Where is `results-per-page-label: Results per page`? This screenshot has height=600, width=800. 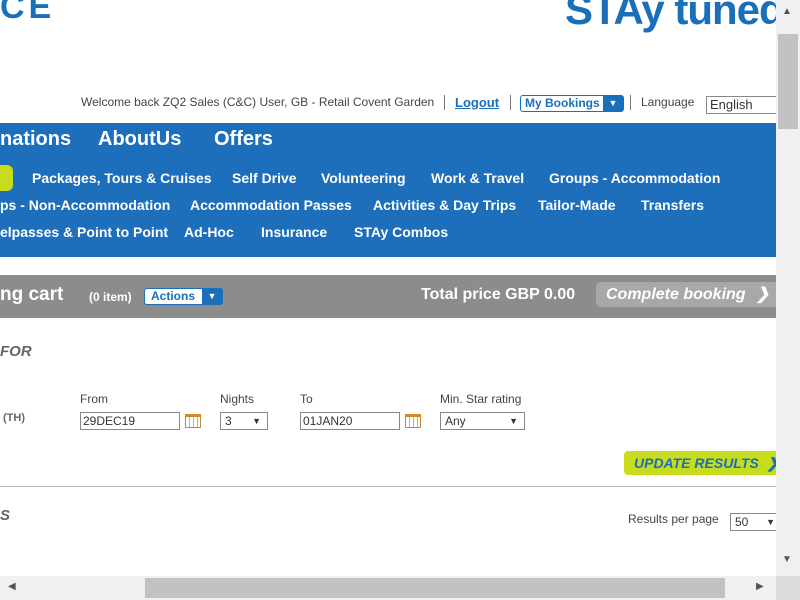 results-per-page-label: Results per page is located at coordinates (673, 519).